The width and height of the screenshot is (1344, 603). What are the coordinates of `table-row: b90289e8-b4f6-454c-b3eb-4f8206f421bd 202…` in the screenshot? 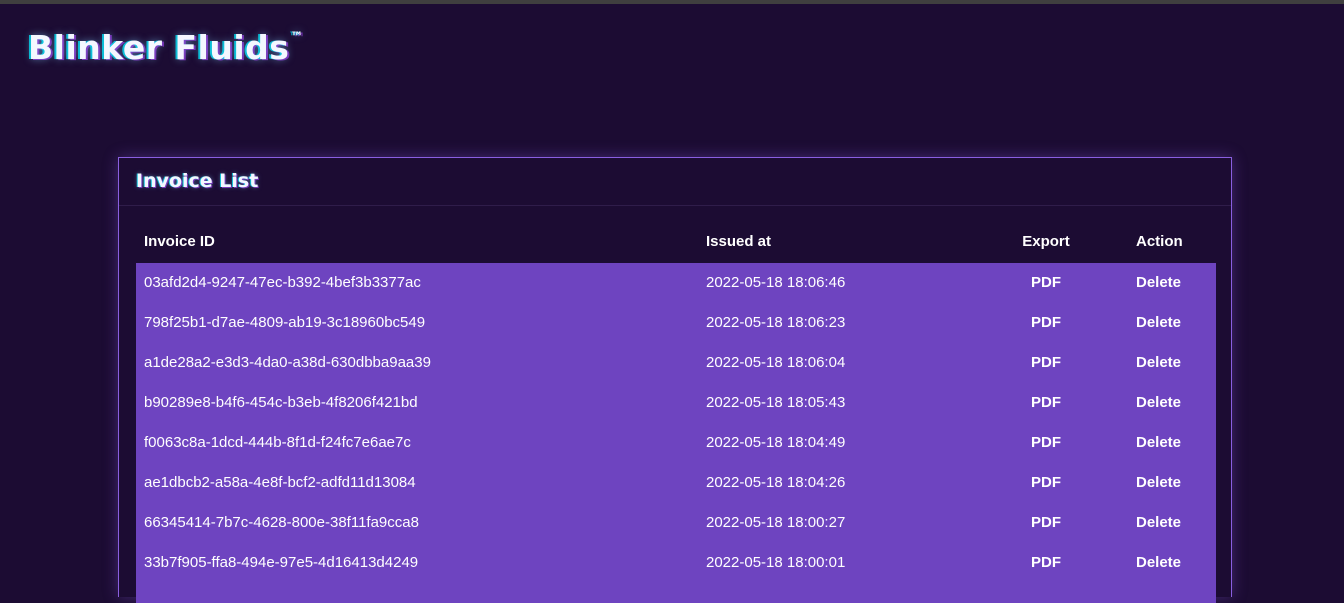 It's located at (676, 403).